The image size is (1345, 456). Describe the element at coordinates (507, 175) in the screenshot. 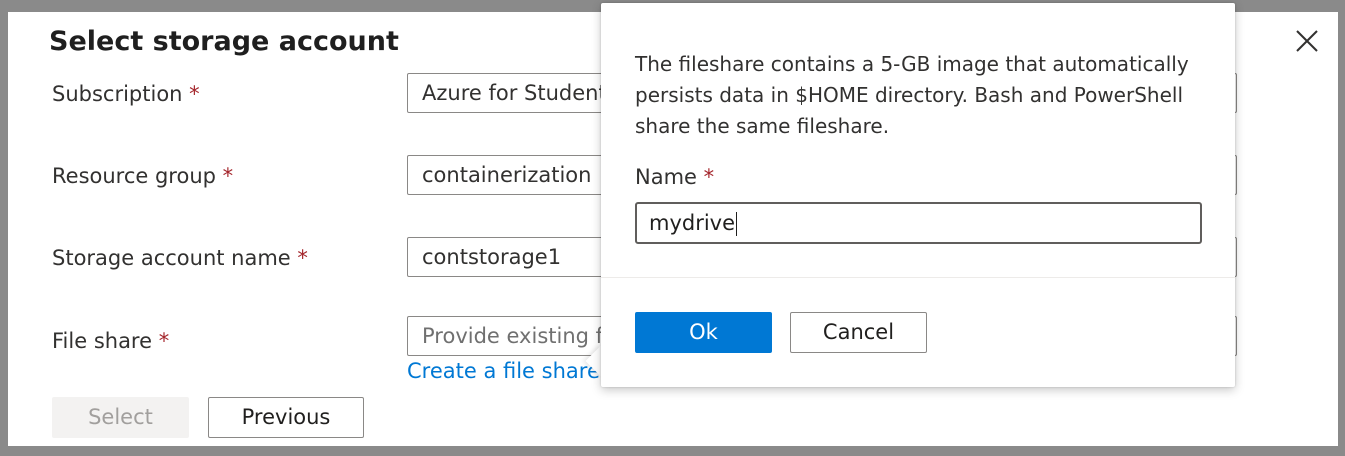

I see `resource-group-value: containerization` at that location.